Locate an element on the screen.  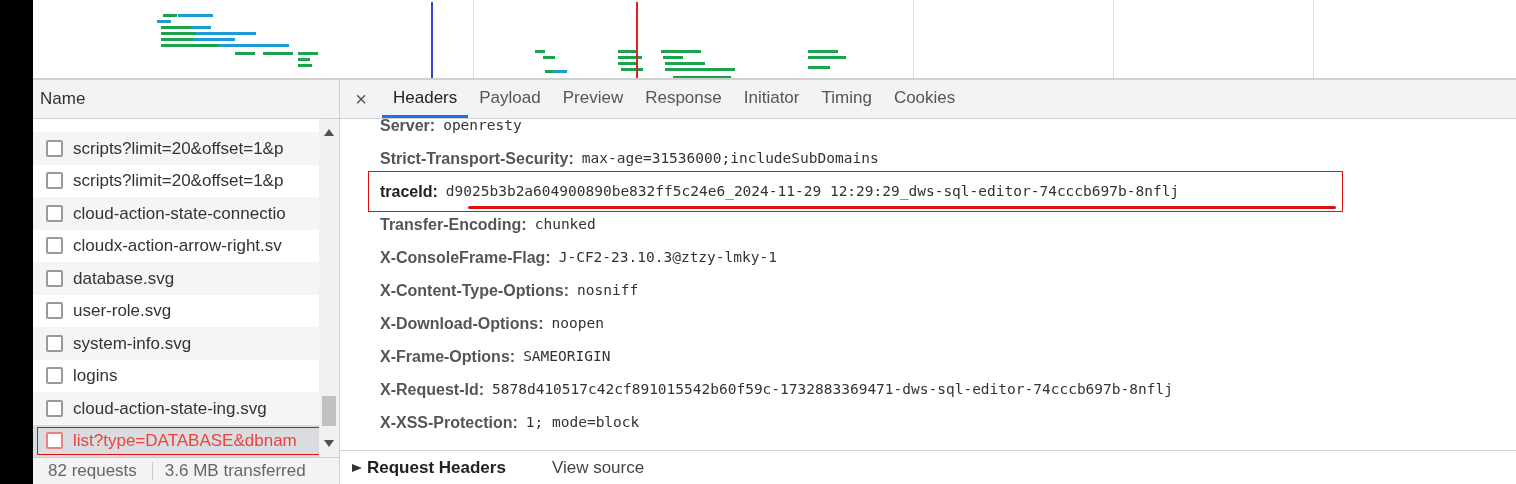
tab: Response is located at coordinates (683, 99).